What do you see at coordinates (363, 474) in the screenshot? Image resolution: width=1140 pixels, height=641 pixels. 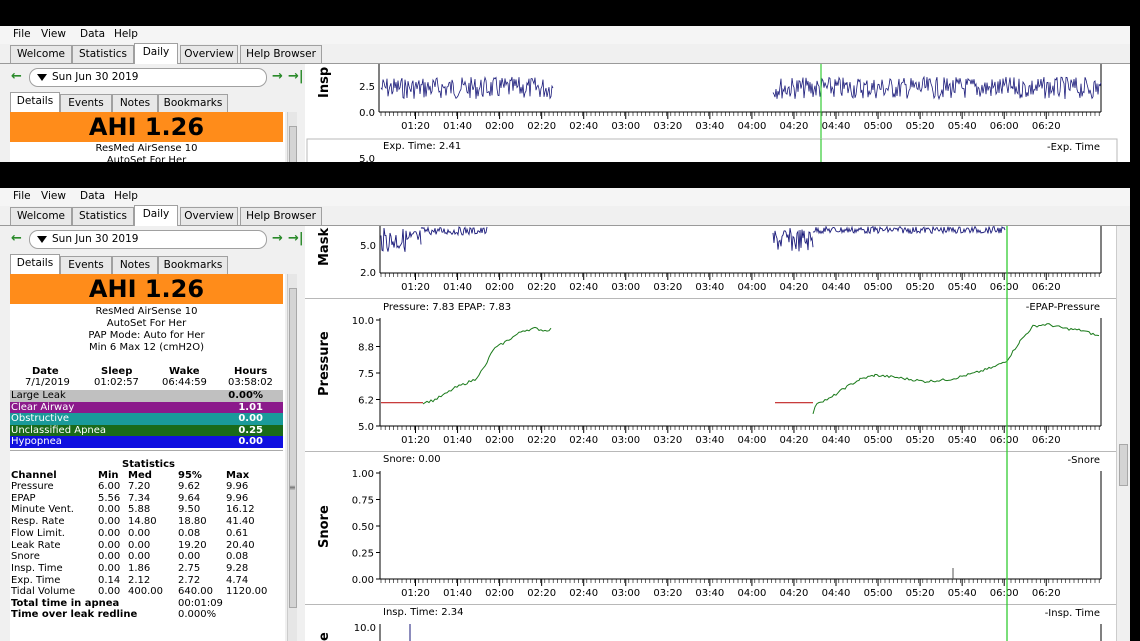 I see `y-tick-label: 1.00` at bounding box center [363, 474].